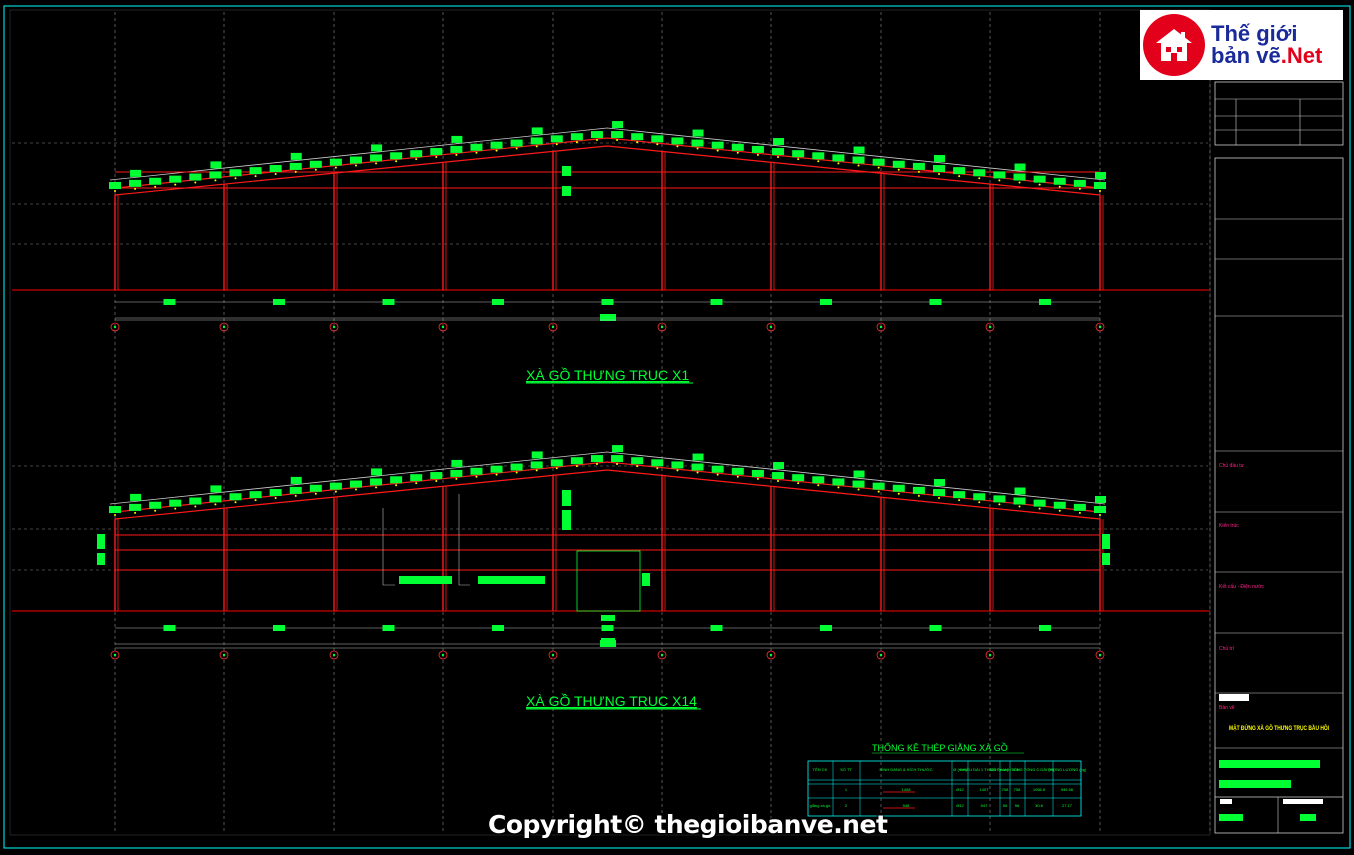  I want to click on detail-tag, so click(511, 580).